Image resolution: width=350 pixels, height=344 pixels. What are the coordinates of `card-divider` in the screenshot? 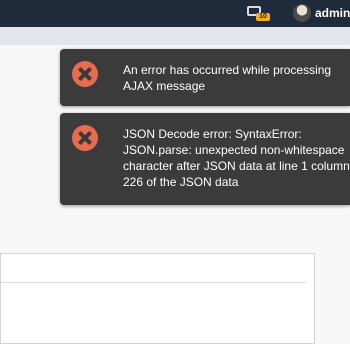 It's located at (153, 282).